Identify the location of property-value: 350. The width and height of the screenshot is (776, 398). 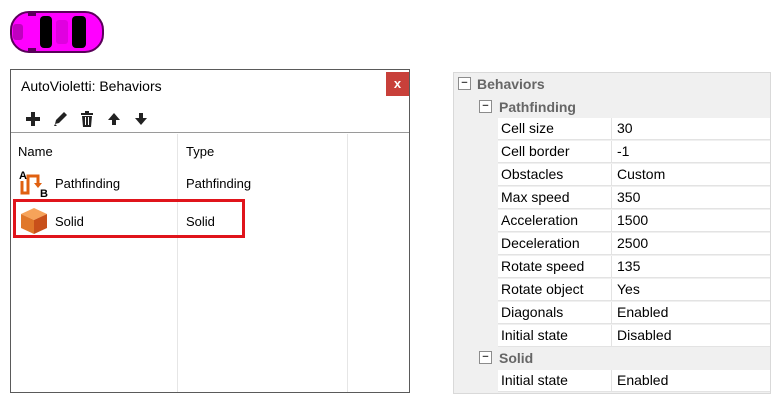
(628, 197).